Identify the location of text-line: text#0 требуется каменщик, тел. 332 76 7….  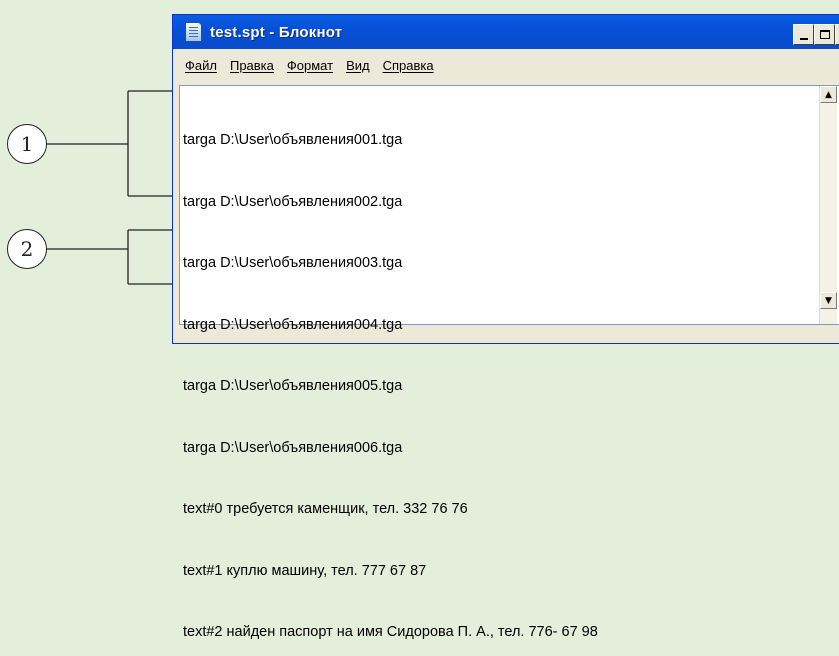
(325, 509).